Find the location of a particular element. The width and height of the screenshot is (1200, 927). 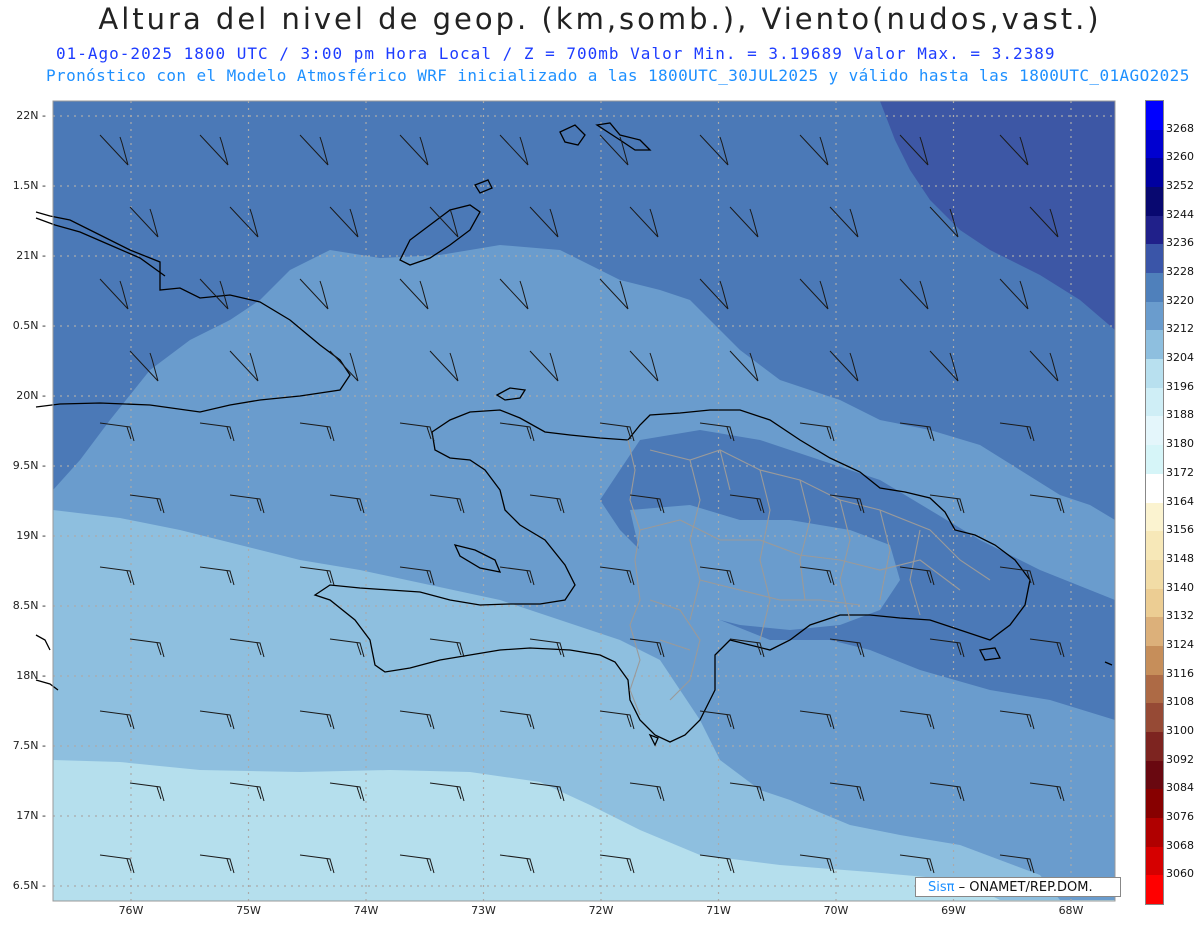

lon-label: 75W is located at coordinates (248, 910).